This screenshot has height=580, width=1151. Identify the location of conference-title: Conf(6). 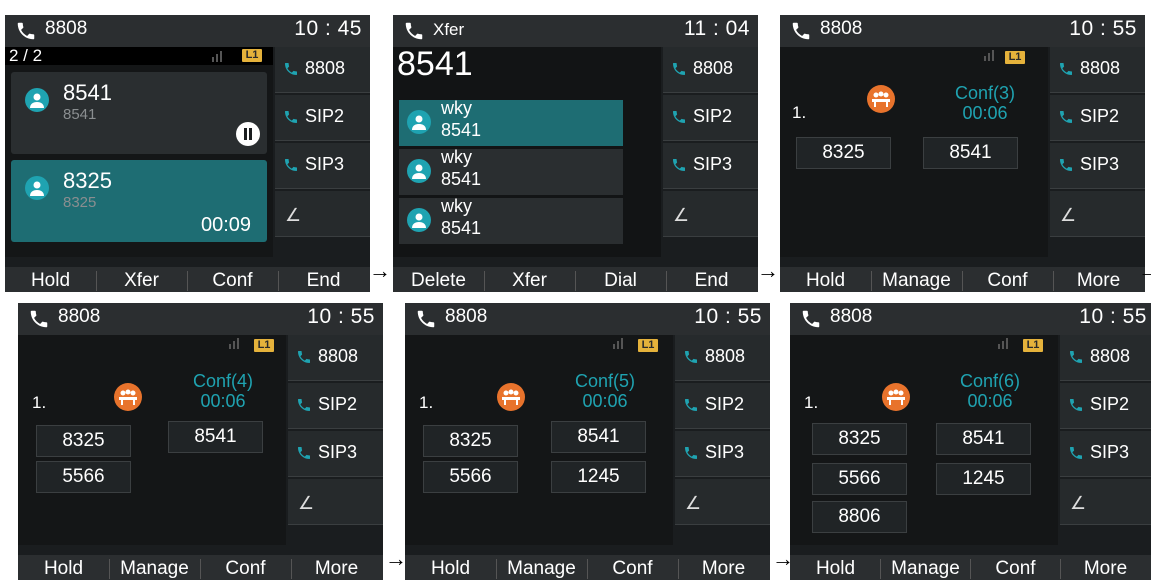
(990, 381).